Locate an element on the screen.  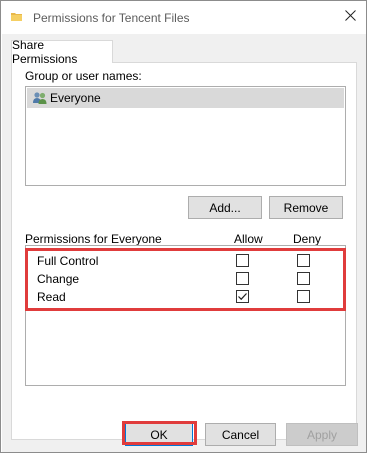
permissions-highlight is located at coordinates (185, 279).